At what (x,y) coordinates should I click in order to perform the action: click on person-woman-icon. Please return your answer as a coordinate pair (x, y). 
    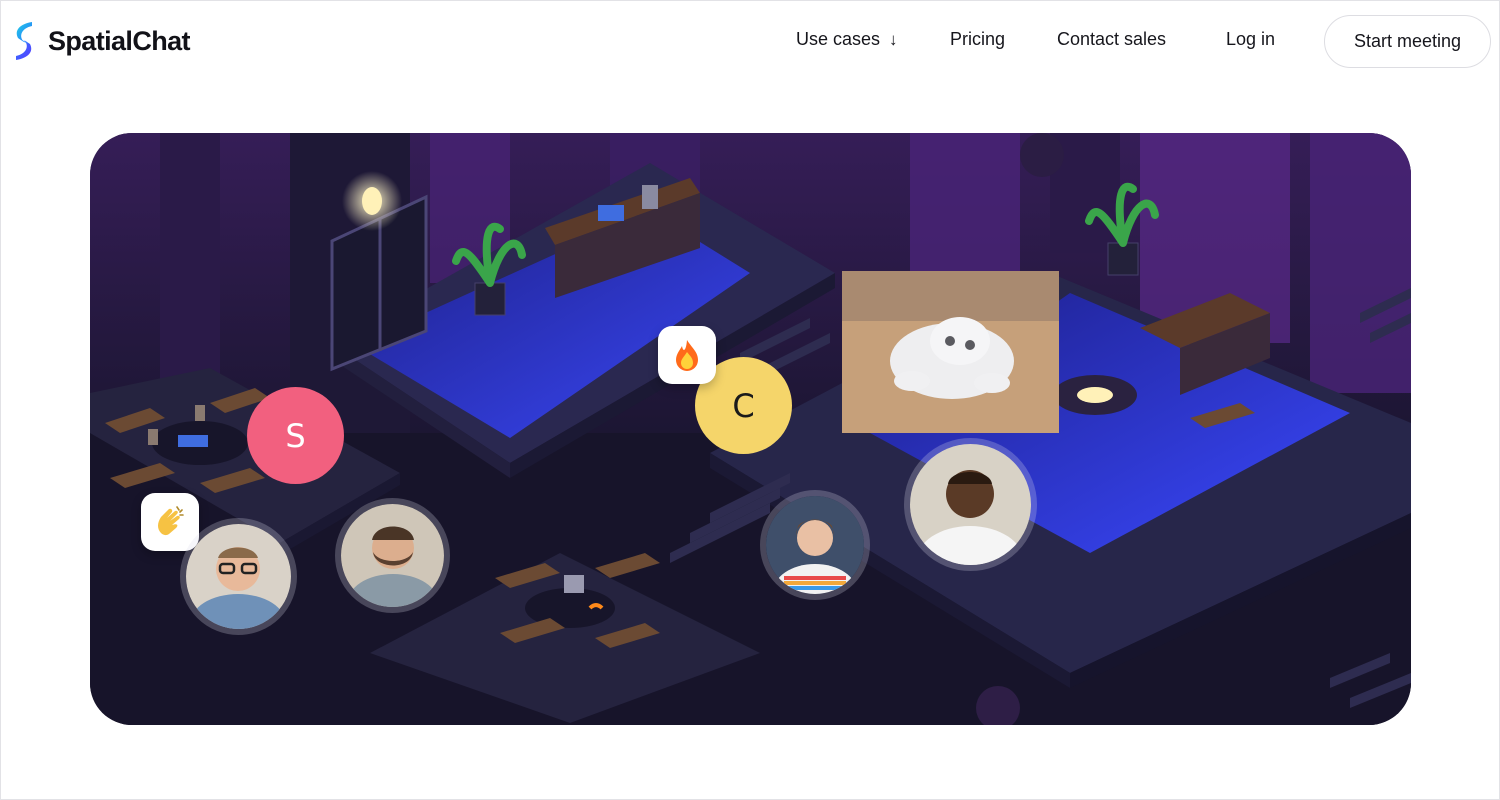
    Looking at the image, I should click on (815, 545).